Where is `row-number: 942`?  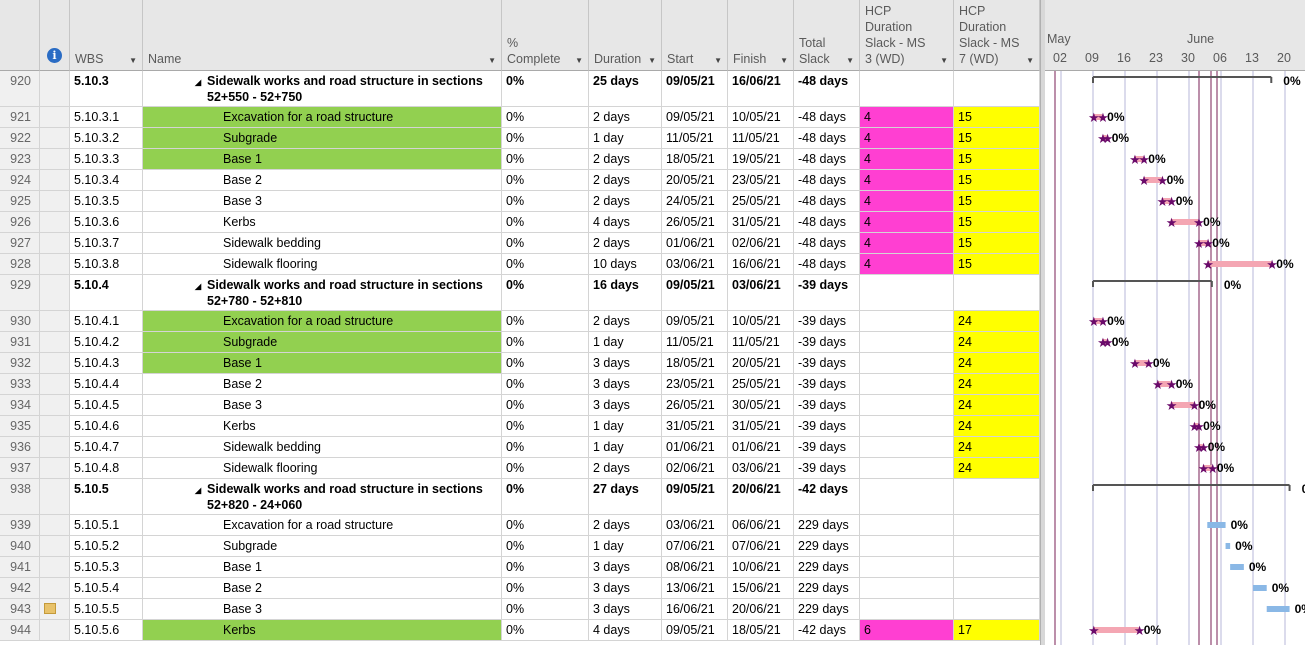
row-number: 942 is located at coordinates (20, 588).